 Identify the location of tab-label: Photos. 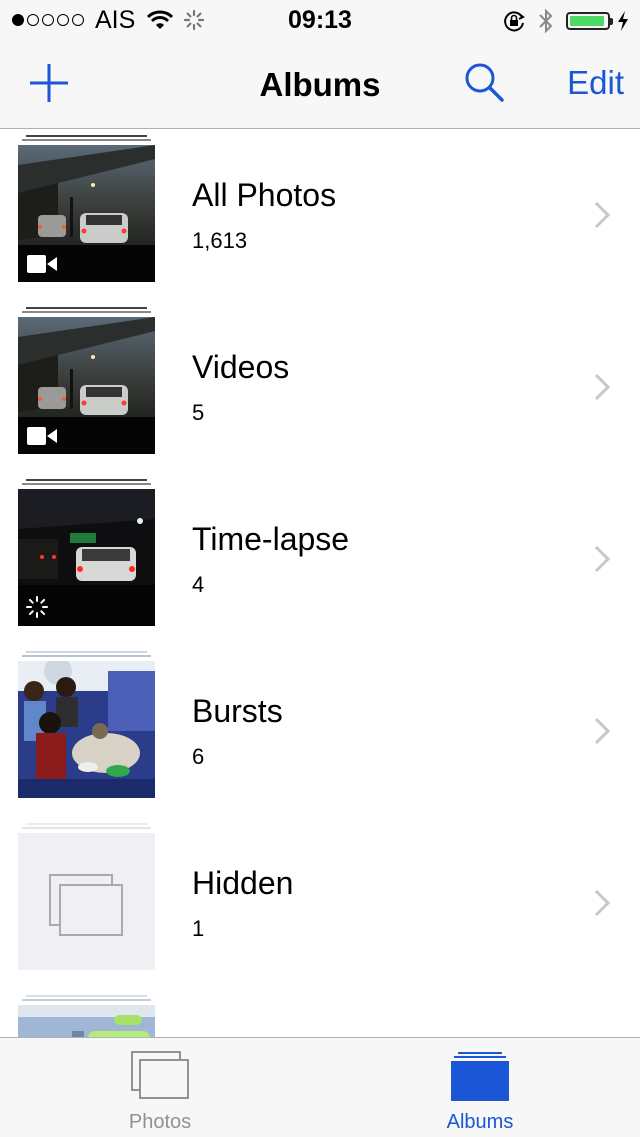
(160, 1122).